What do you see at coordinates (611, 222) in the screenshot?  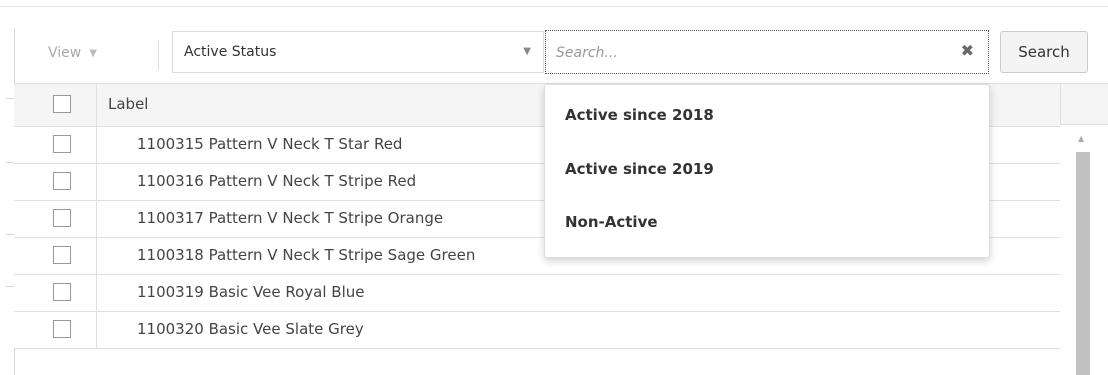 I see `dropdown-option: Non-Active` at bounding box center [611, 222].